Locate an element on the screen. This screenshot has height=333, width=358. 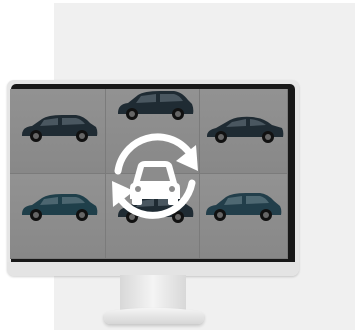
monitor-chin is located at coordinates (153, 269).